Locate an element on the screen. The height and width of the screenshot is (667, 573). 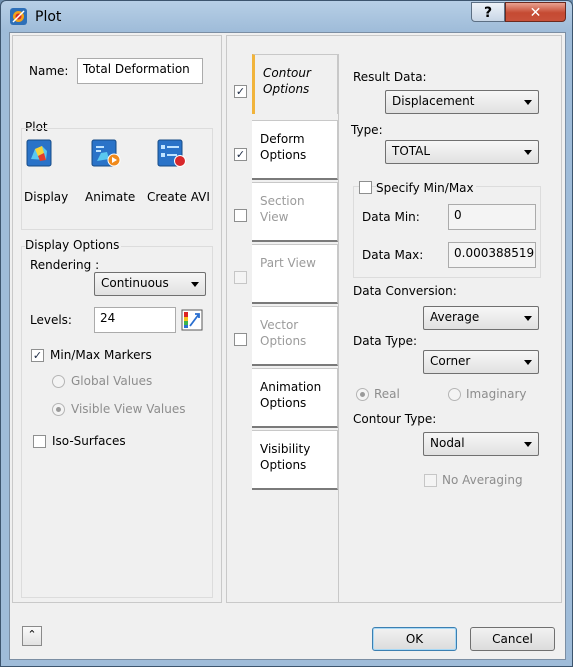
ok-button: OK is located at coordinates (414, 639).